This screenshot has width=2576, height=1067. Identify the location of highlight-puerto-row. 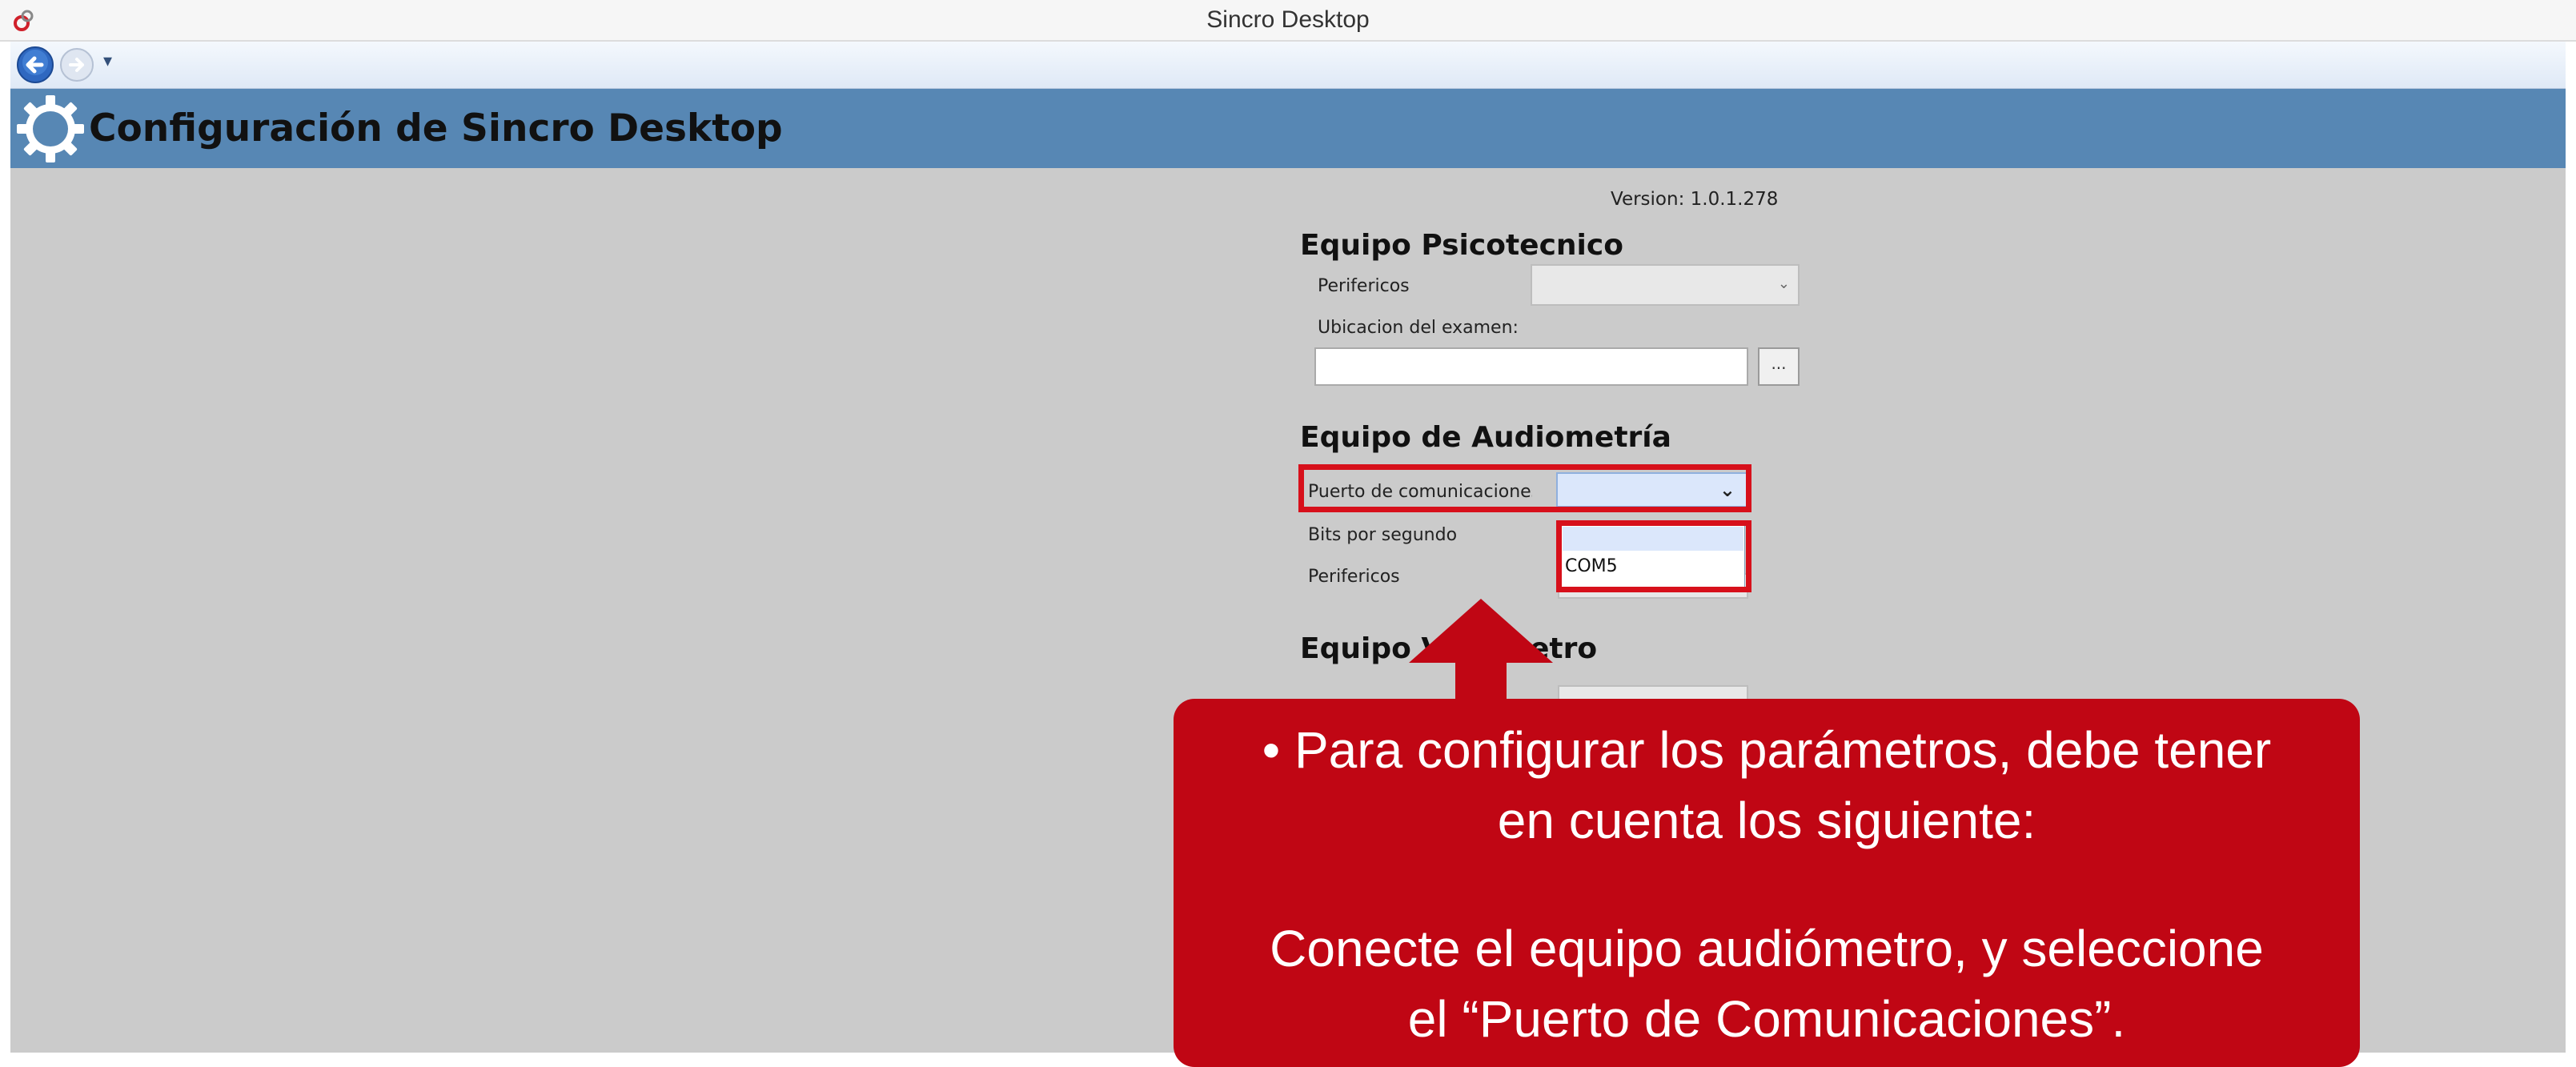
(1524, 488).